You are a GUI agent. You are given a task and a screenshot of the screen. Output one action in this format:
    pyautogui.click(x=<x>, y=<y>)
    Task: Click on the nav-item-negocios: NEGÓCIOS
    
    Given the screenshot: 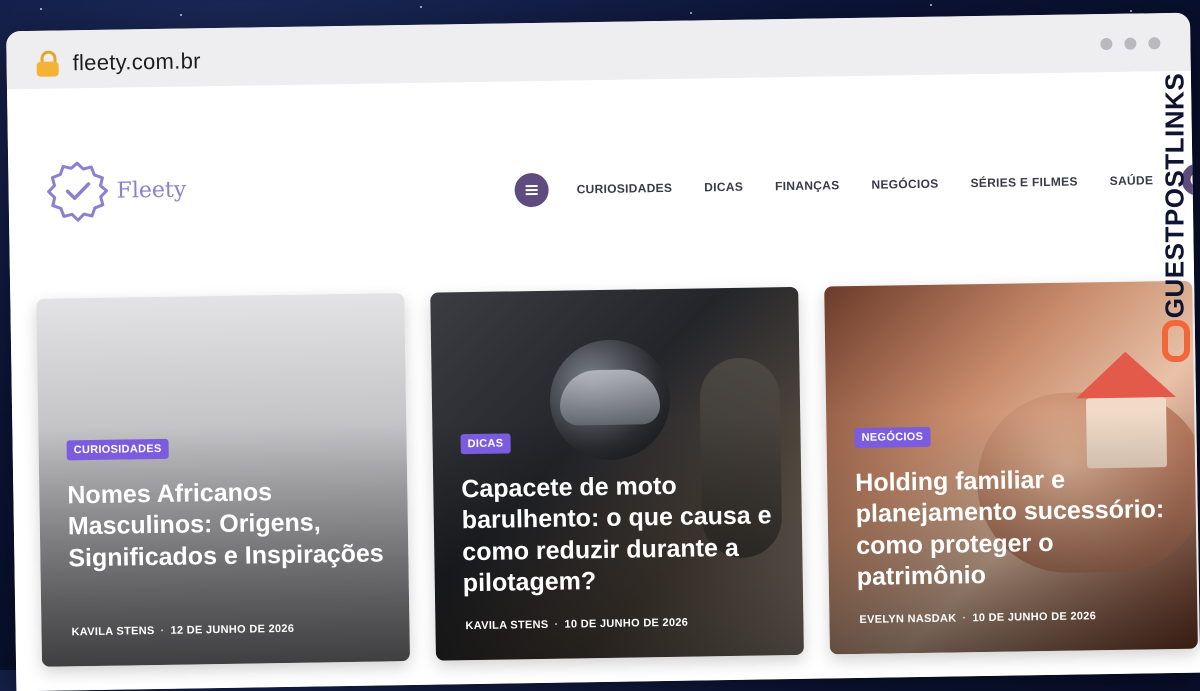 What is the action you would take?
    pyautogui.click(x=904, y=184)
    